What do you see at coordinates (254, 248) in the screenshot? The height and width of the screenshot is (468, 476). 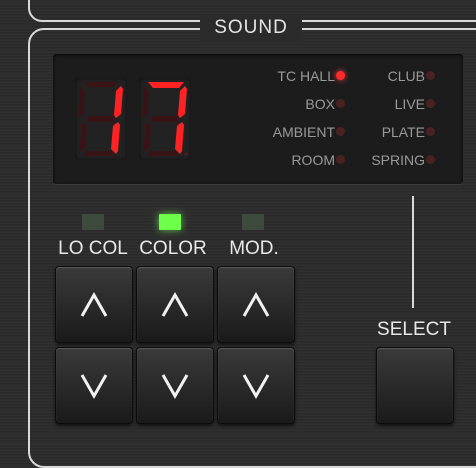 I see `mod-label: MOD.` at bounding box center [254, 248].